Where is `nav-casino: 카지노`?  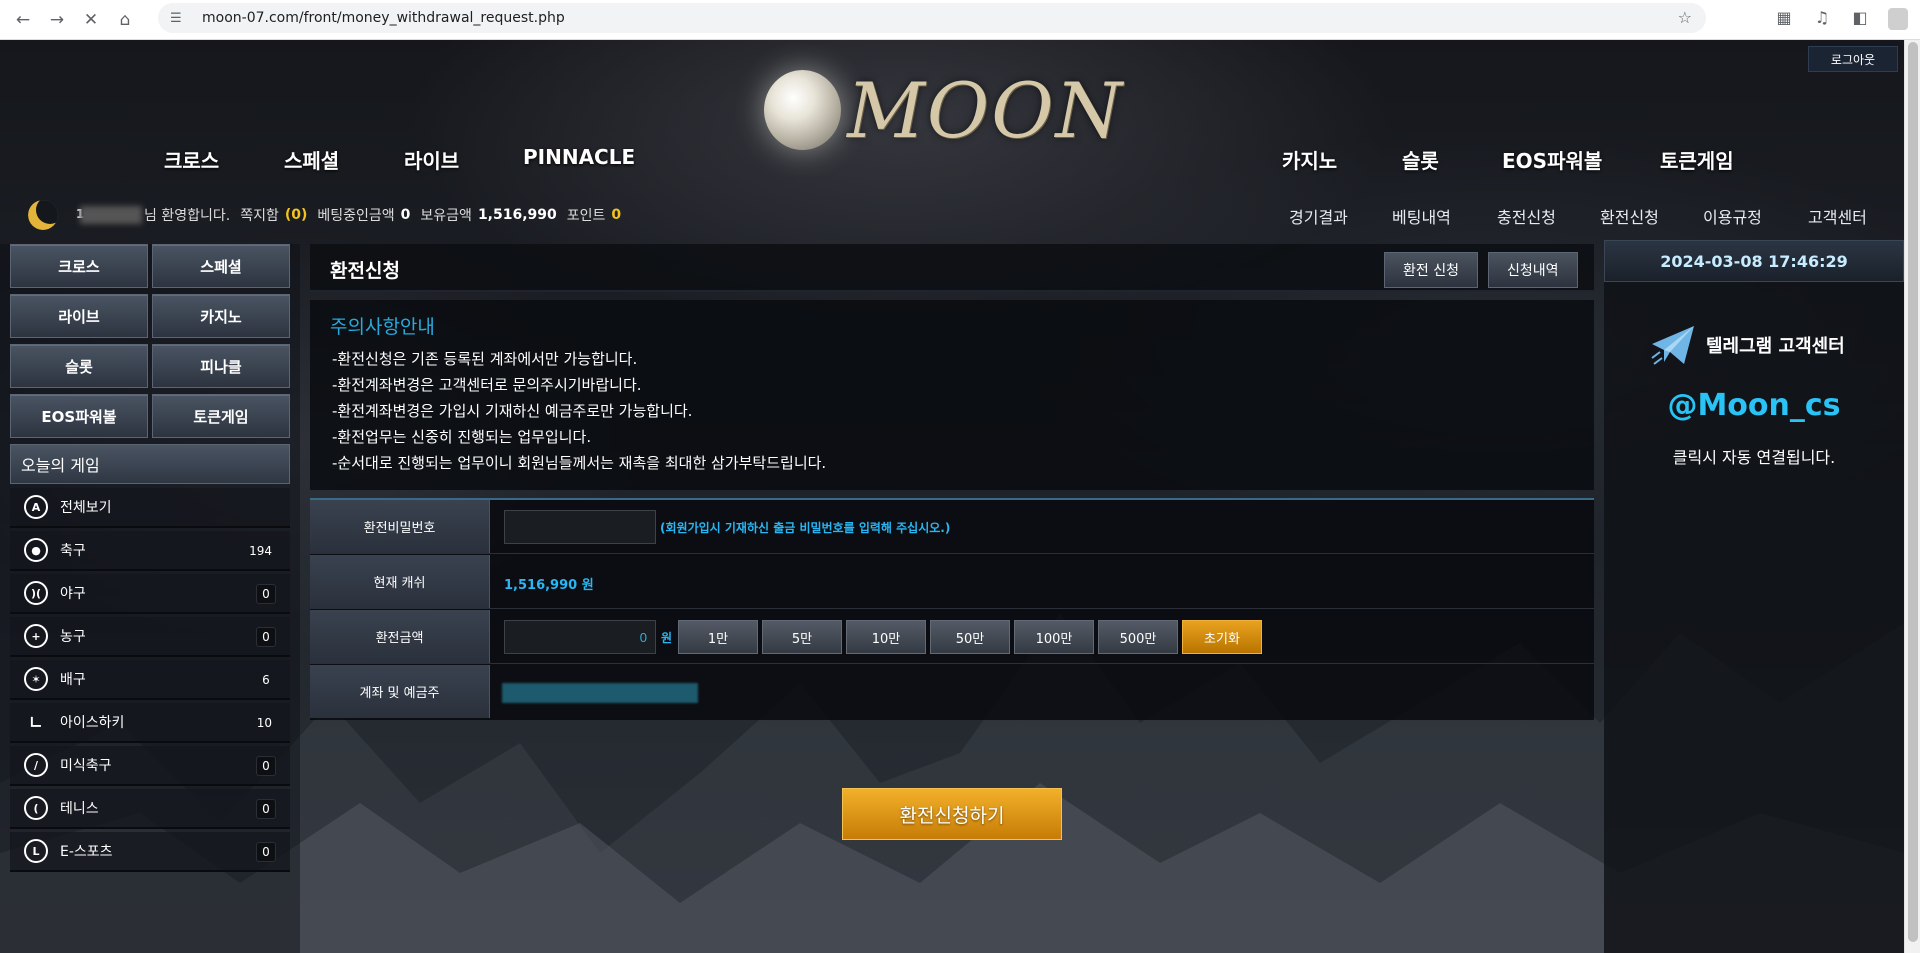 nav-casino: 카지노 is located at coordinates (1309, 159).